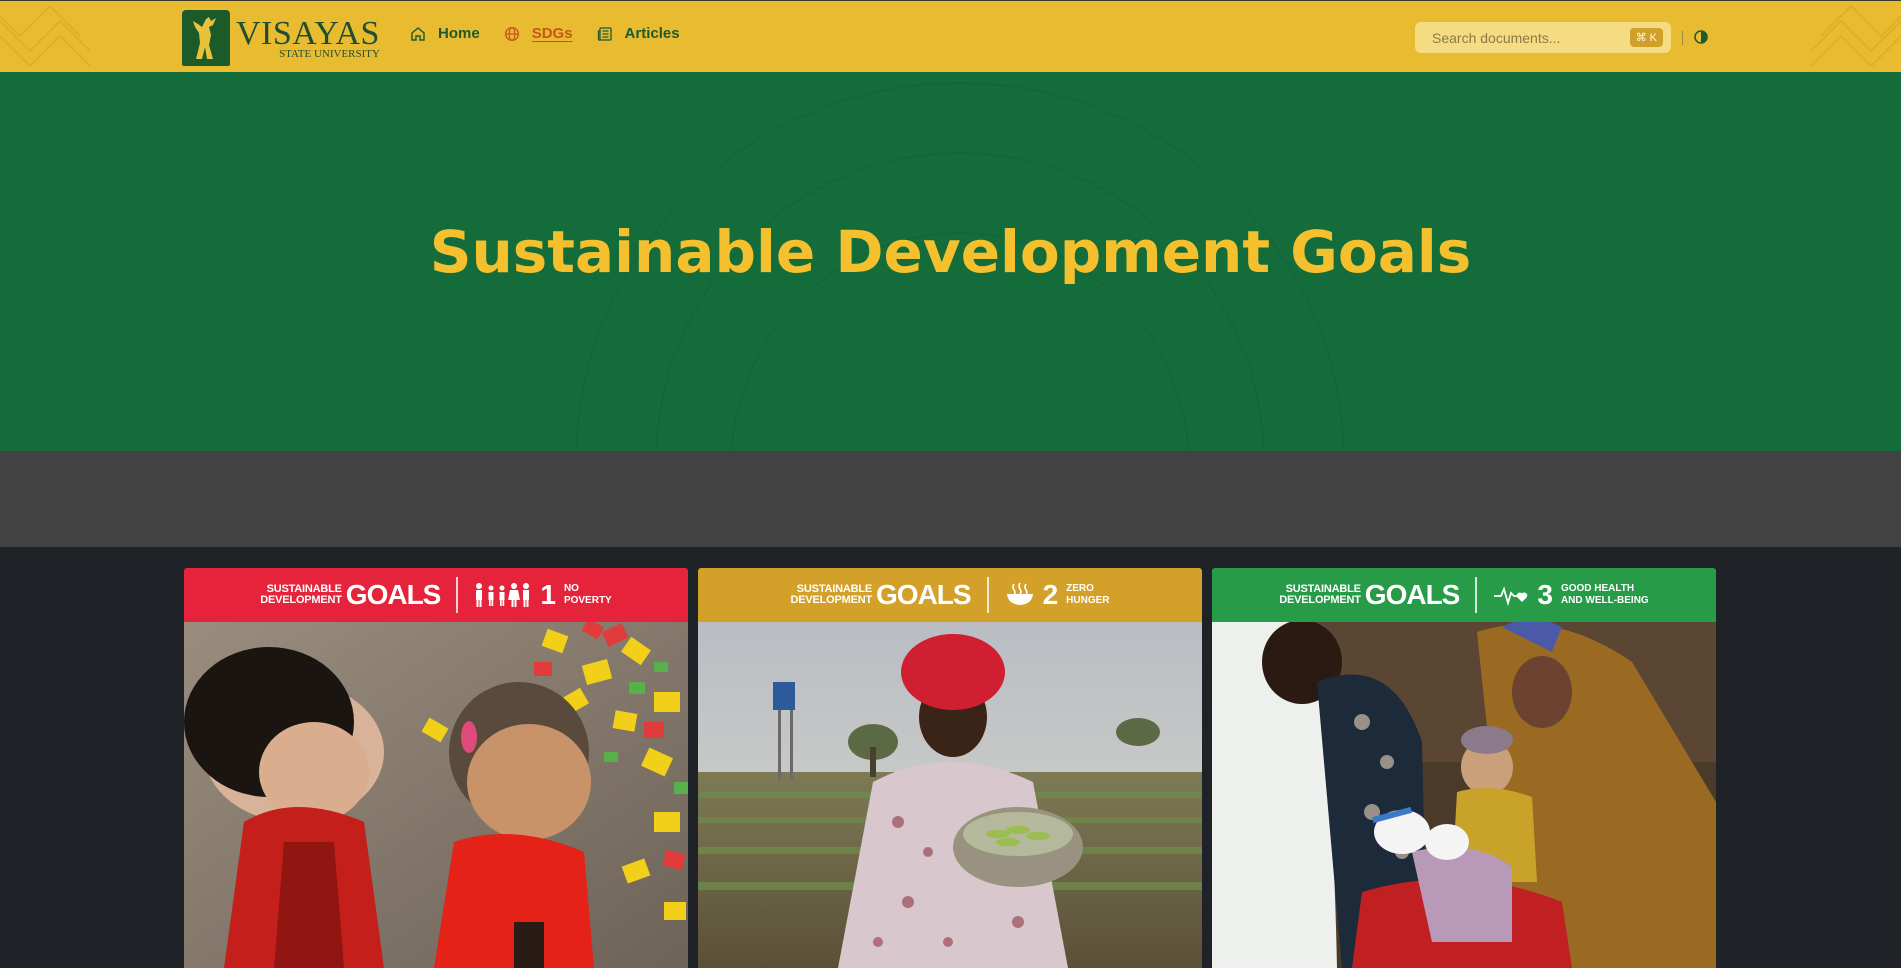 The image size is (1901, 968). I want to click on sdg-number: 1, so click(548, 594).